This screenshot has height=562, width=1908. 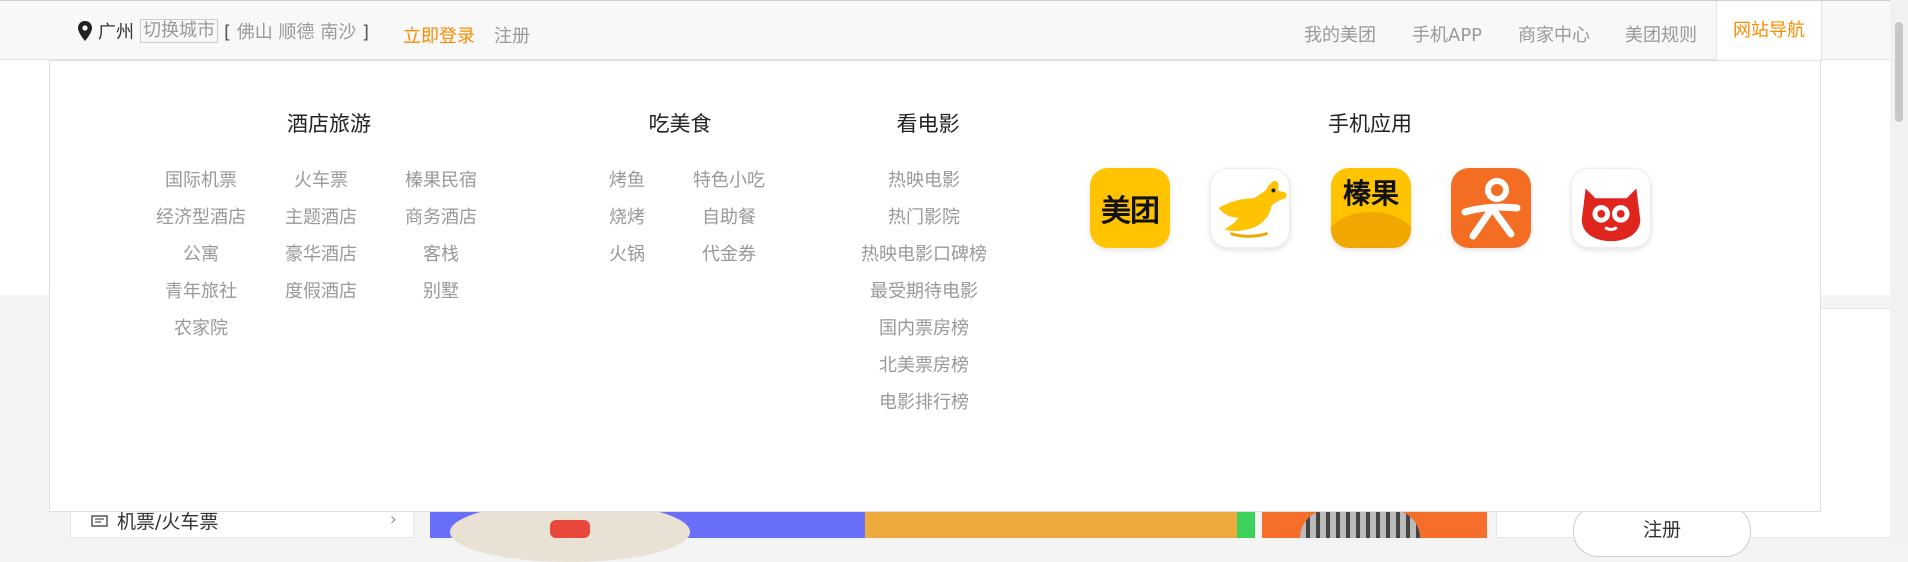 What do you see at coordinates (512, 35) in the screenshot?
I see `register-link: 注册` at bounding box center [512, 35].